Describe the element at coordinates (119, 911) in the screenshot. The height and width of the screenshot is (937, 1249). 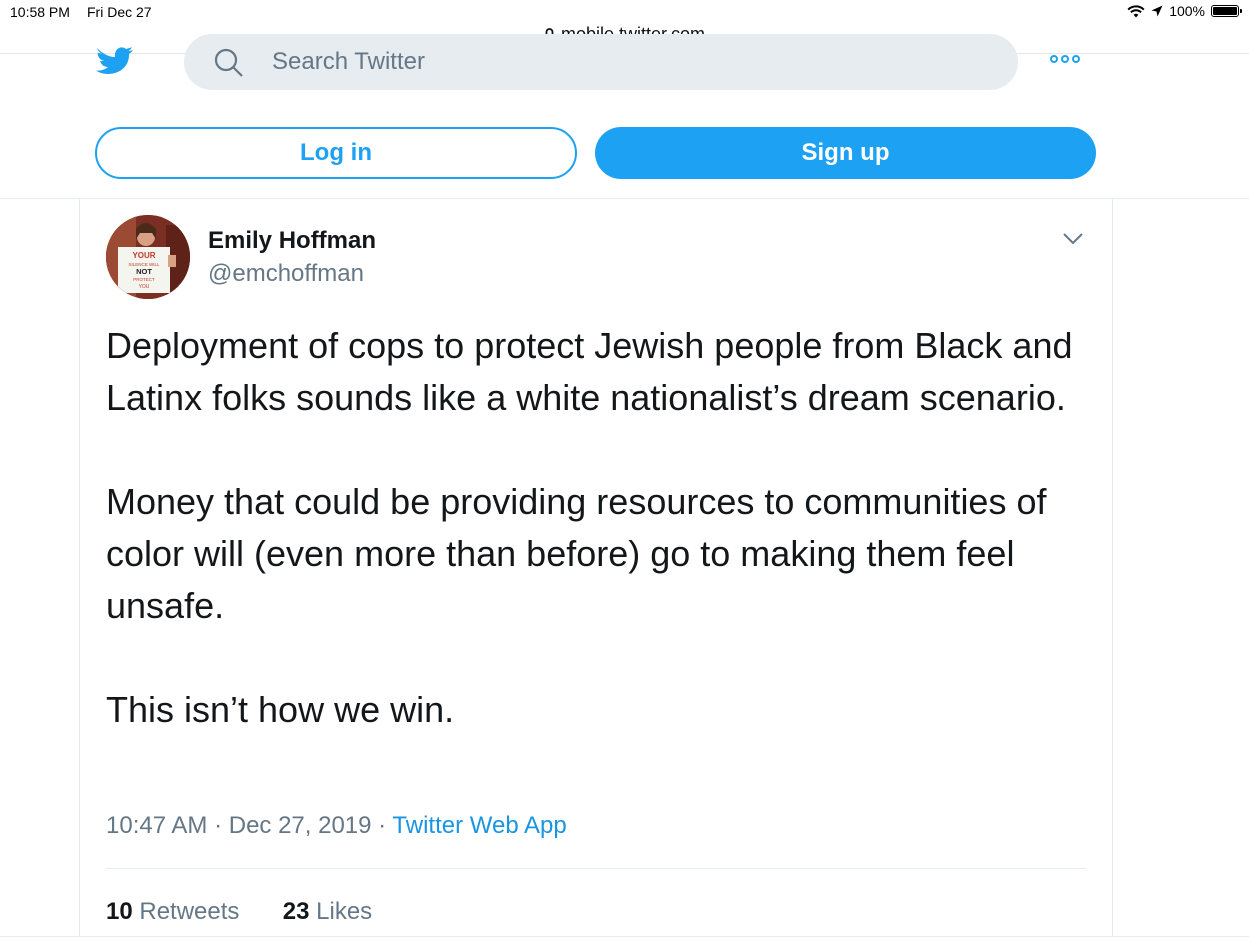
I see `retweets-count: 10` at that location.